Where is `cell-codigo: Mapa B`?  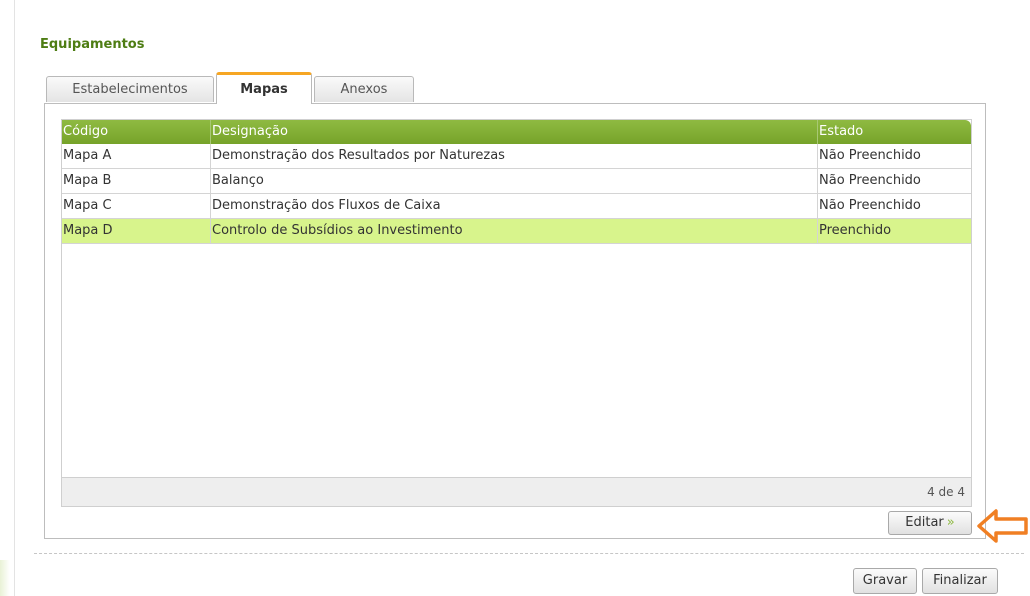 cell-codigo: Mapa B is located at coordinates (136, 181).